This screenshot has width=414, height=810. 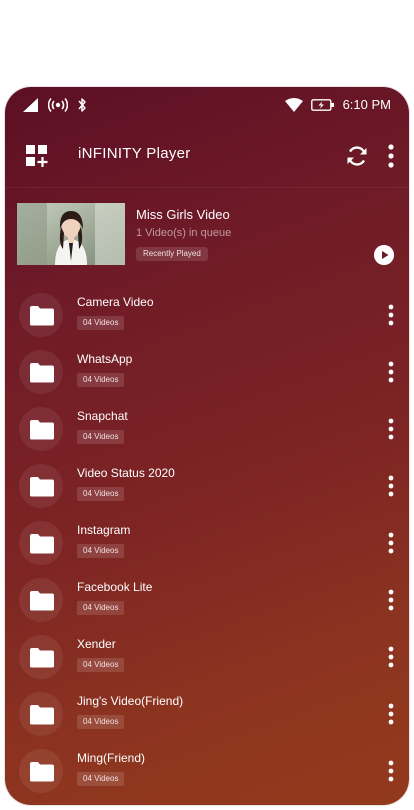 What do you see at coordinates (115, 302) in the screenshot?
I see `folder-name: Camera Video` at bounding box center [115, 302].